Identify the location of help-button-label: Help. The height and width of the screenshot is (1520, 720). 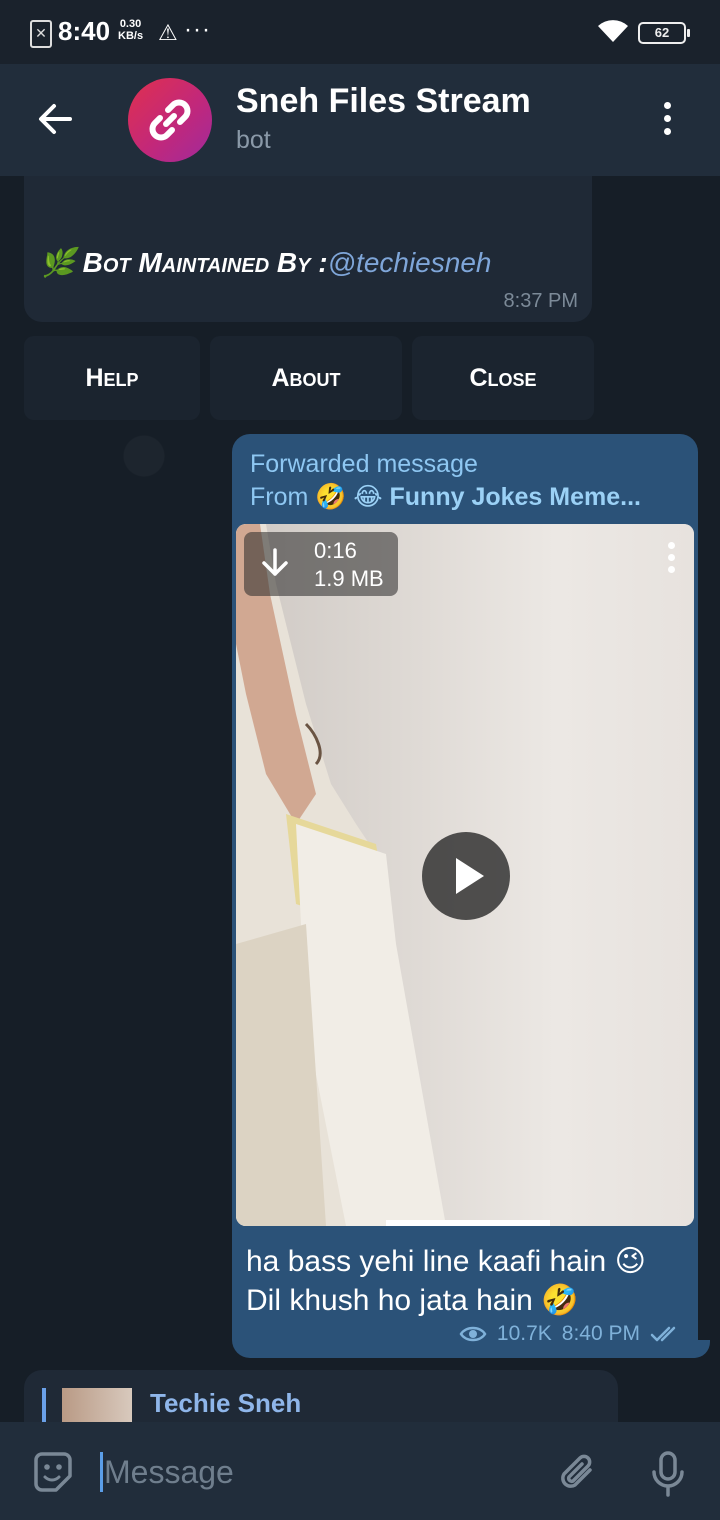
(112, 378).